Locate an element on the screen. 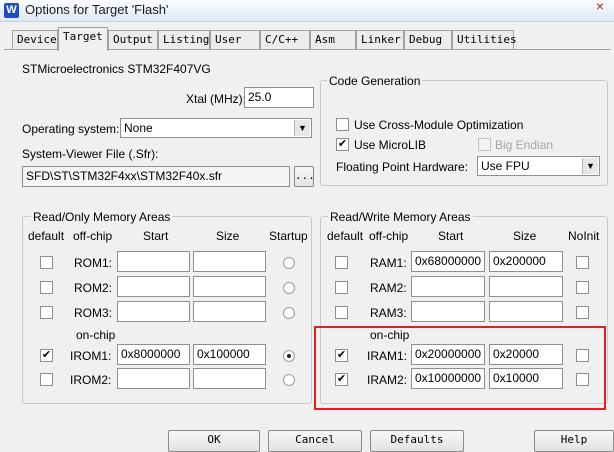 The image size is (614, 452). tab-utilities: Utilities is located at coordinates (484, 39).